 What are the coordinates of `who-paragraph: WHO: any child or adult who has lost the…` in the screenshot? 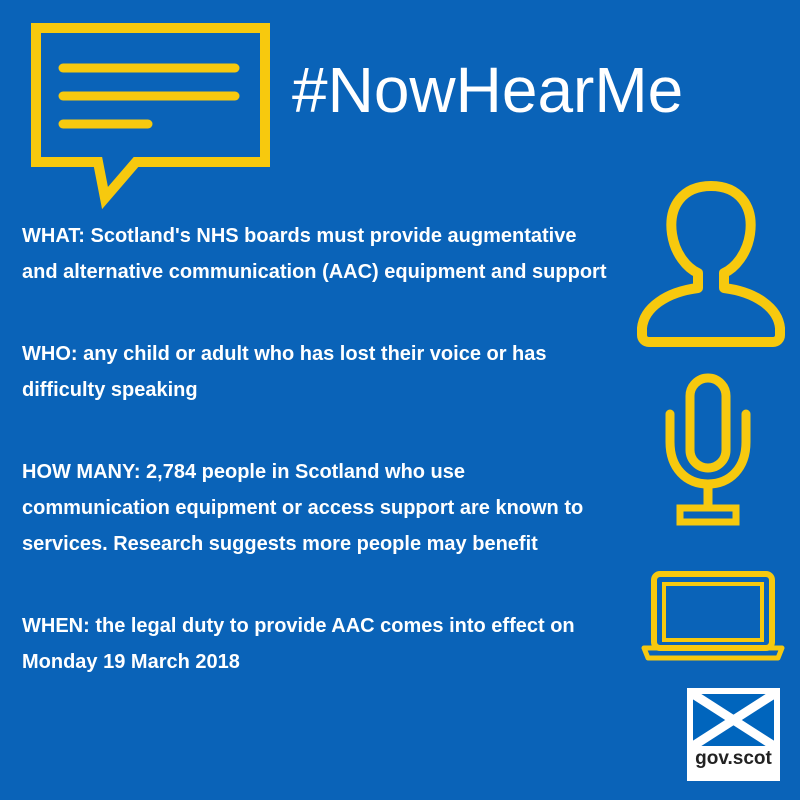 It's located at (284, 372).